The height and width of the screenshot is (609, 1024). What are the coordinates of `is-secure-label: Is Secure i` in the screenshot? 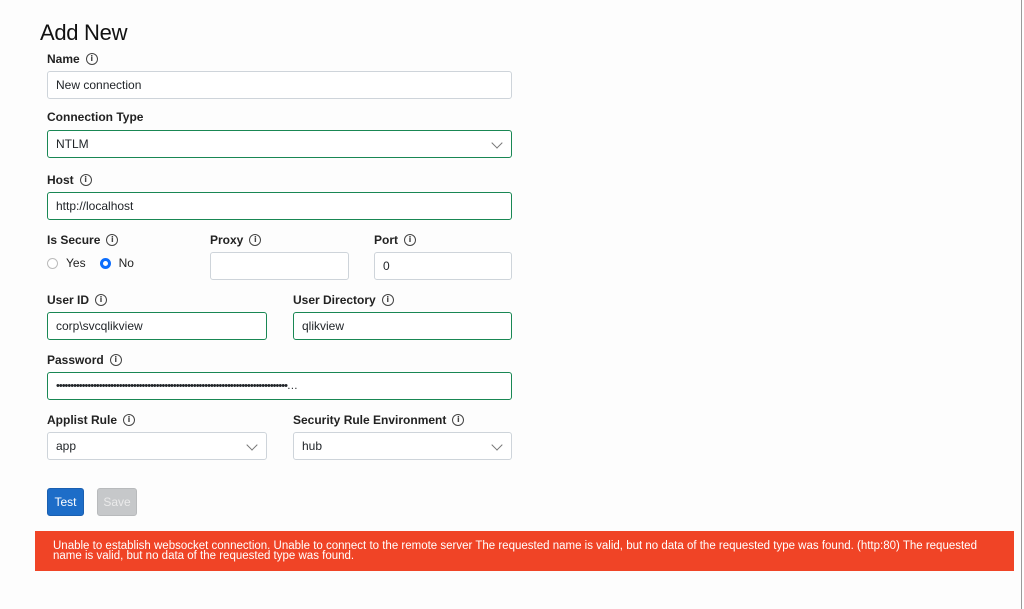 It's located at (83, 240).